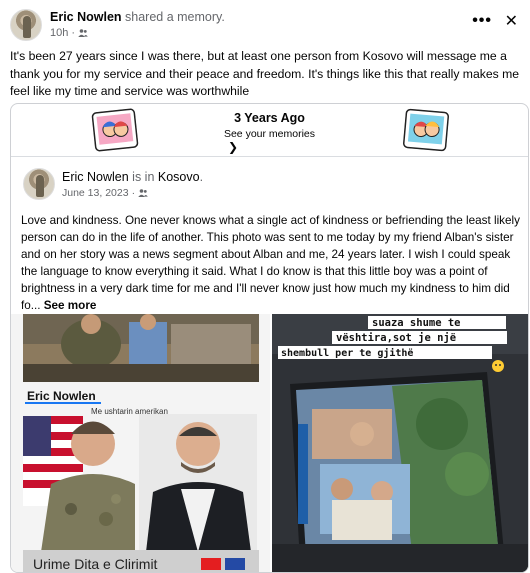 Image resolution: width=530 pixels, height=573 pixels. What do you see at coordinates (95, 193) in the screenshot?
I see `inner-post-date: June 13, 2023` at bounding box center [95, 193].